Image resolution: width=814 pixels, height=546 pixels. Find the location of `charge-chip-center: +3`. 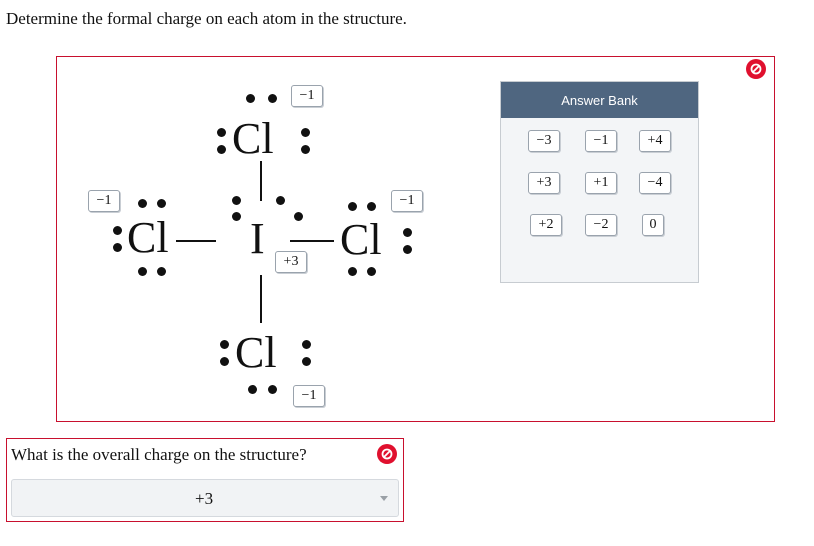

charge-chip-center: +3 is located at coordinates (291, 262).